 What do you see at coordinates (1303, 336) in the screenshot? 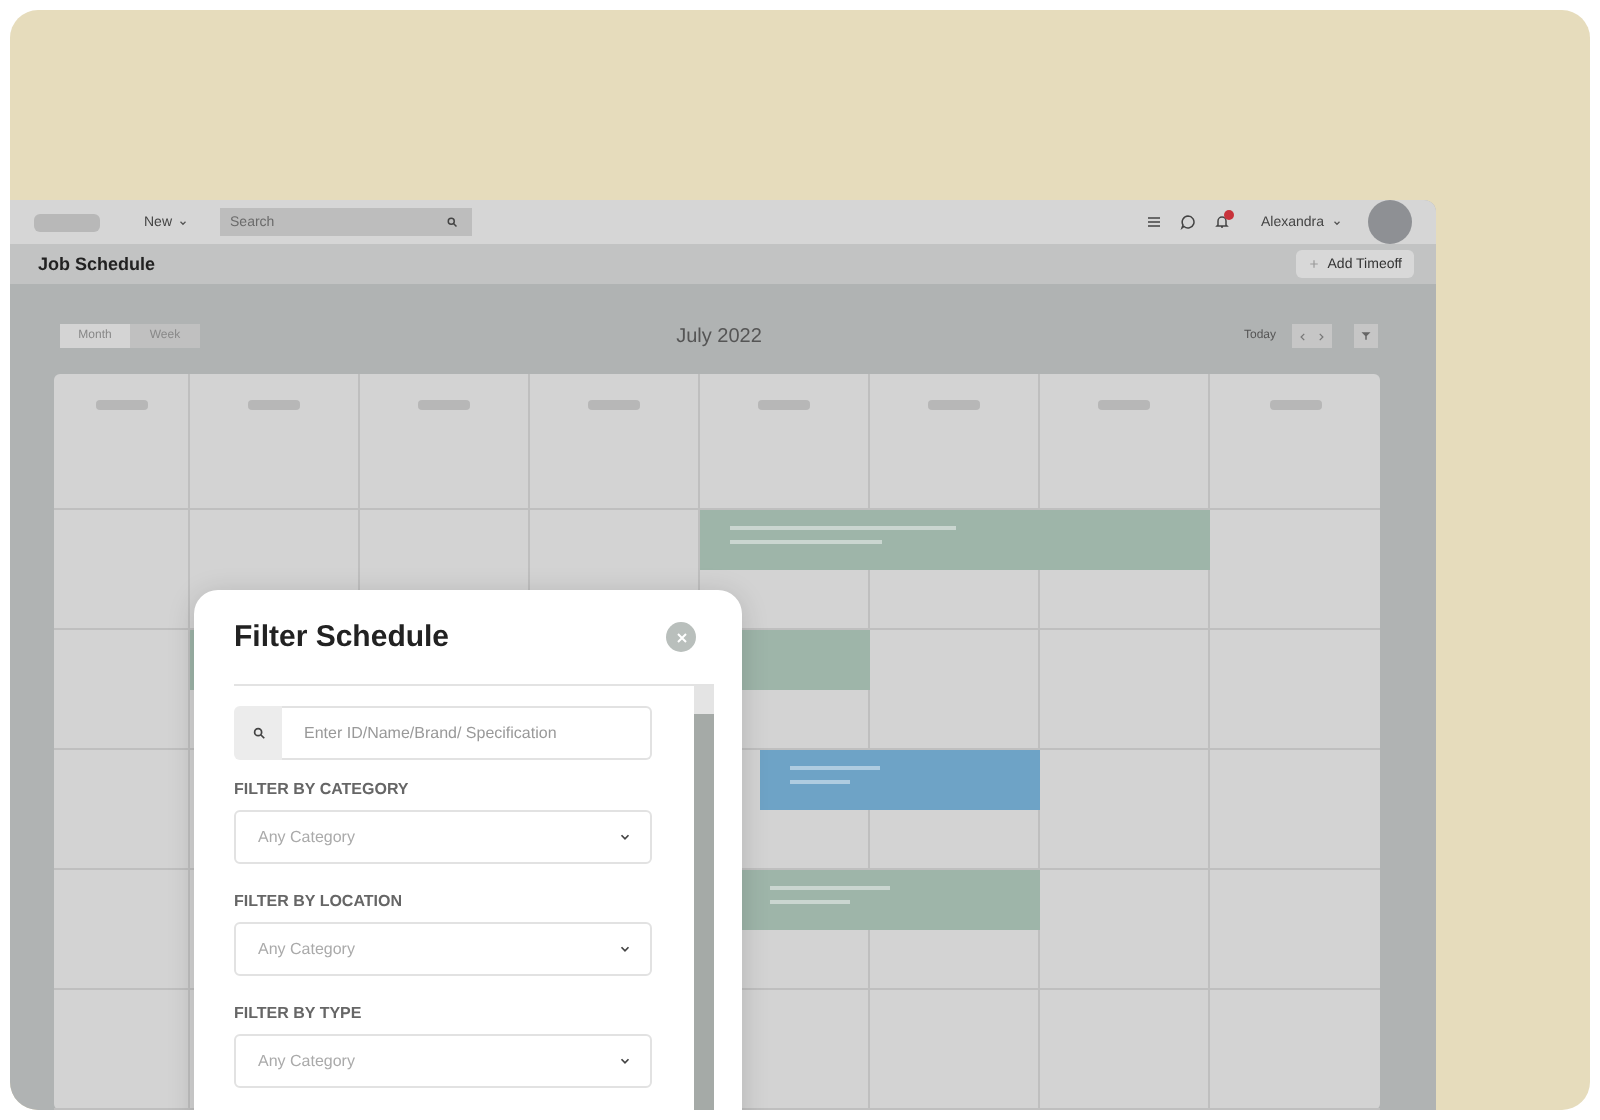
I see `chevron-left-icon` at bounding box center [1303, 336].